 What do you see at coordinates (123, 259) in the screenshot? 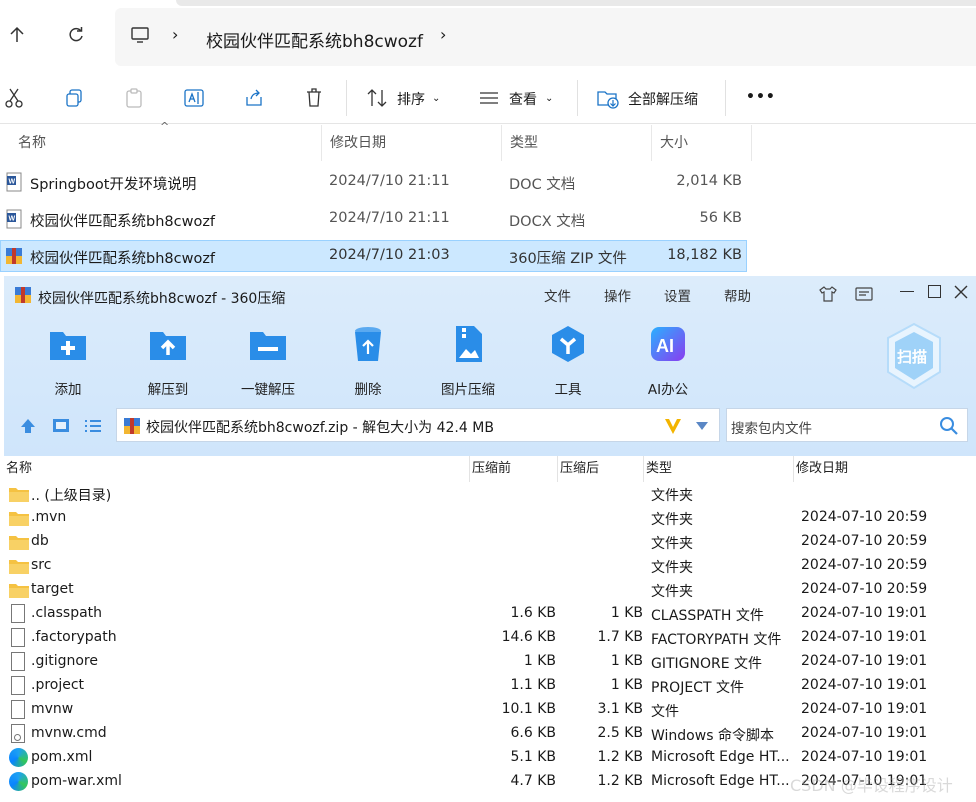
I see `file-name: 校园伙伴匹配系统bh8cwozf` at bounding box center [123, 259].